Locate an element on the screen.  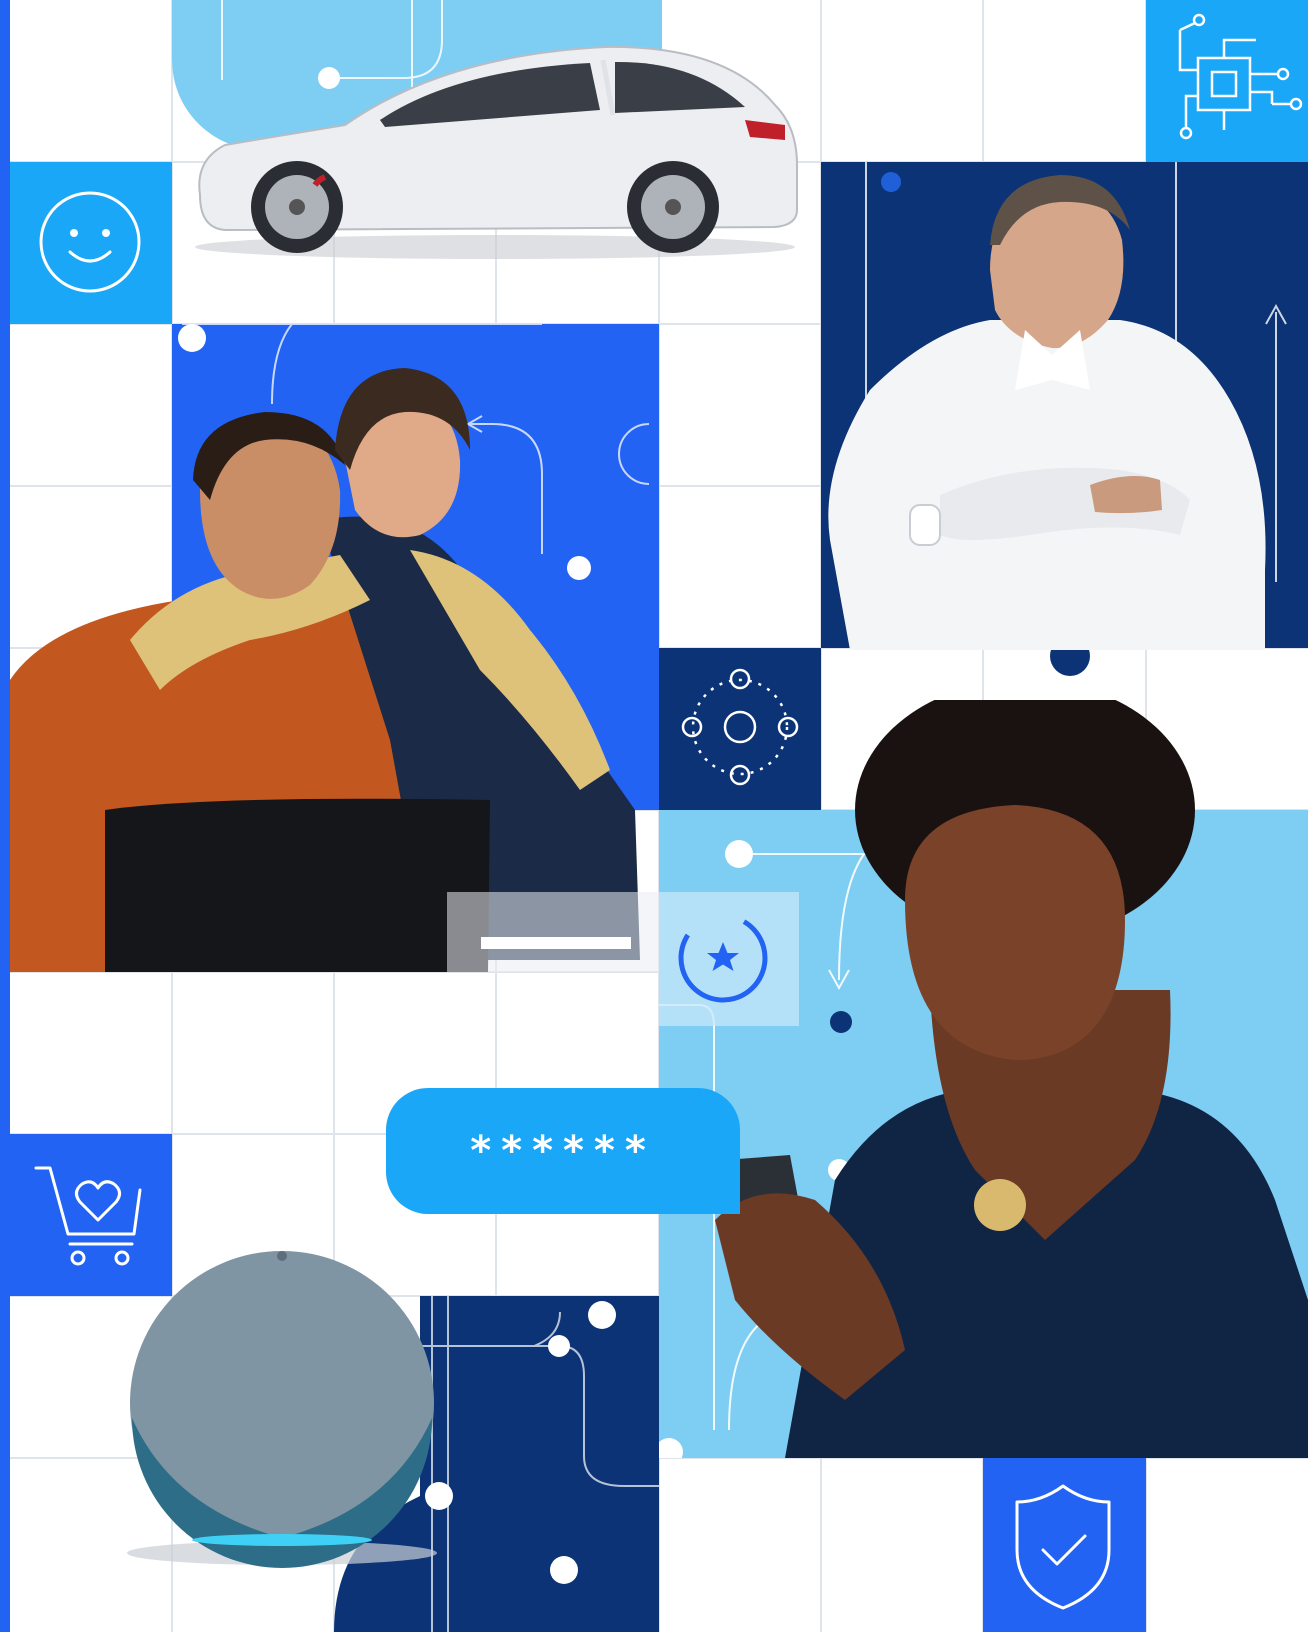
shield-tile is located at coordinates (1064, 1545).